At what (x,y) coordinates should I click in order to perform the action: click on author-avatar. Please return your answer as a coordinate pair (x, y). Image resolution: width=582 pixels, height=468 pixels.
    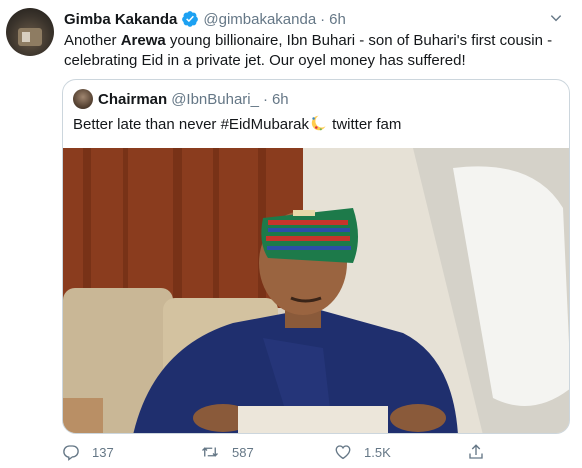
    Looking at the image, I should click on (30, 32).